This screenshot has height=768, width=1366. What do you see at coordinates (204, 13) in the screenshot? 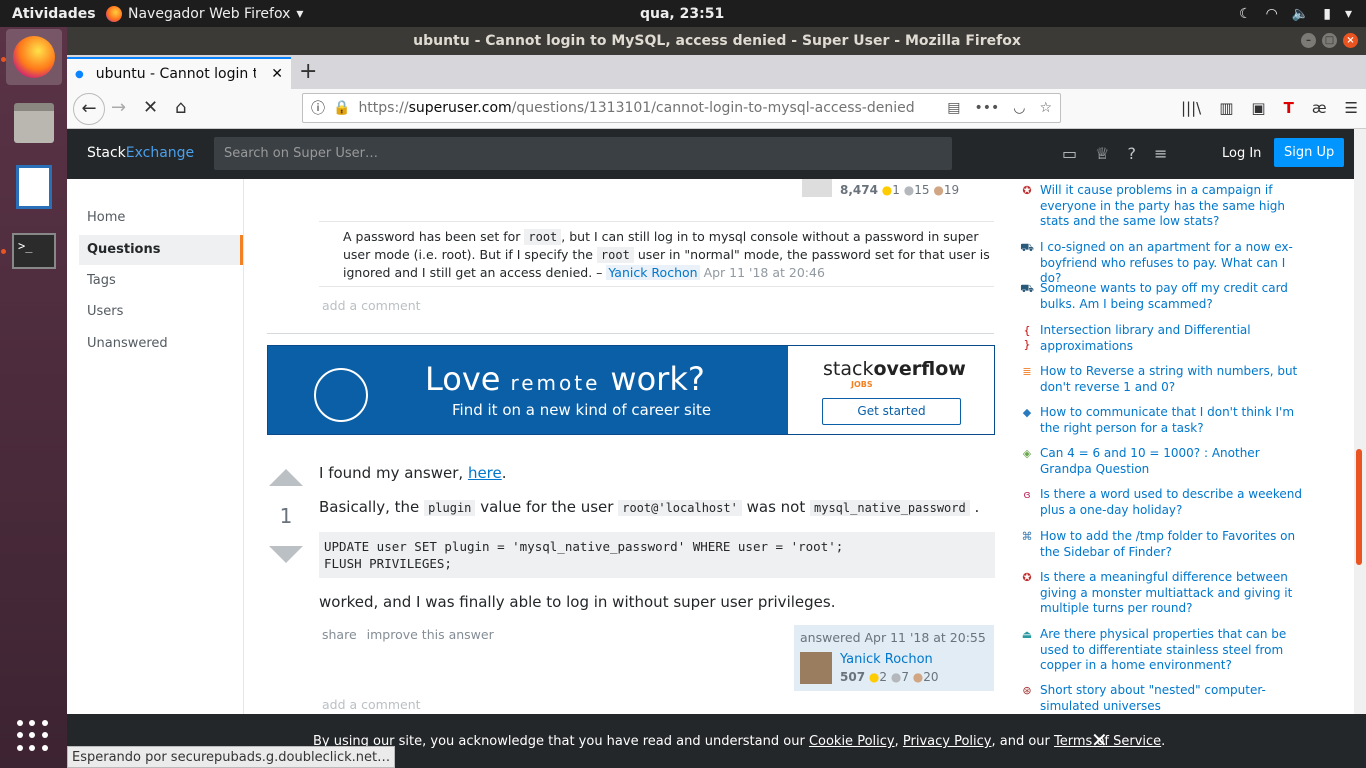
I see `app-menu: Navegador Web Firefox ▾` at bounding box center [204, 13].